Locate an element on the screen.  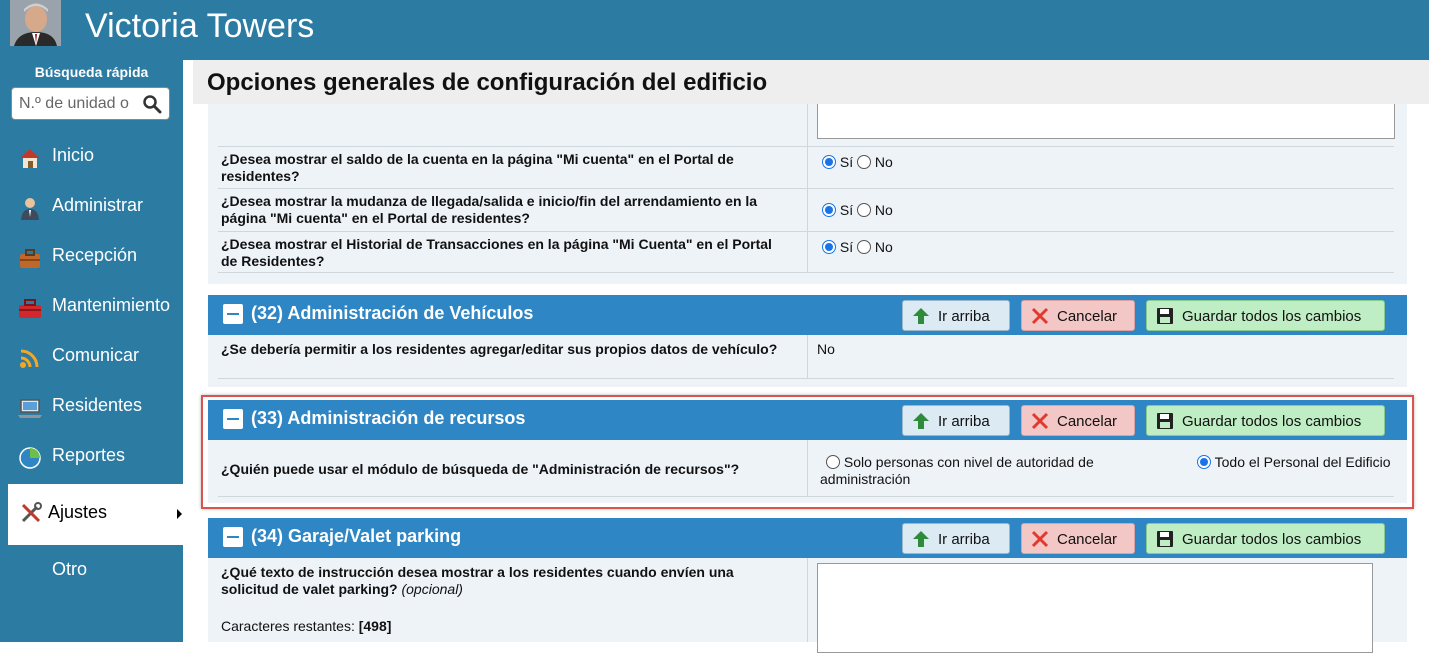
house-icon is located at coordinates (30, 158).